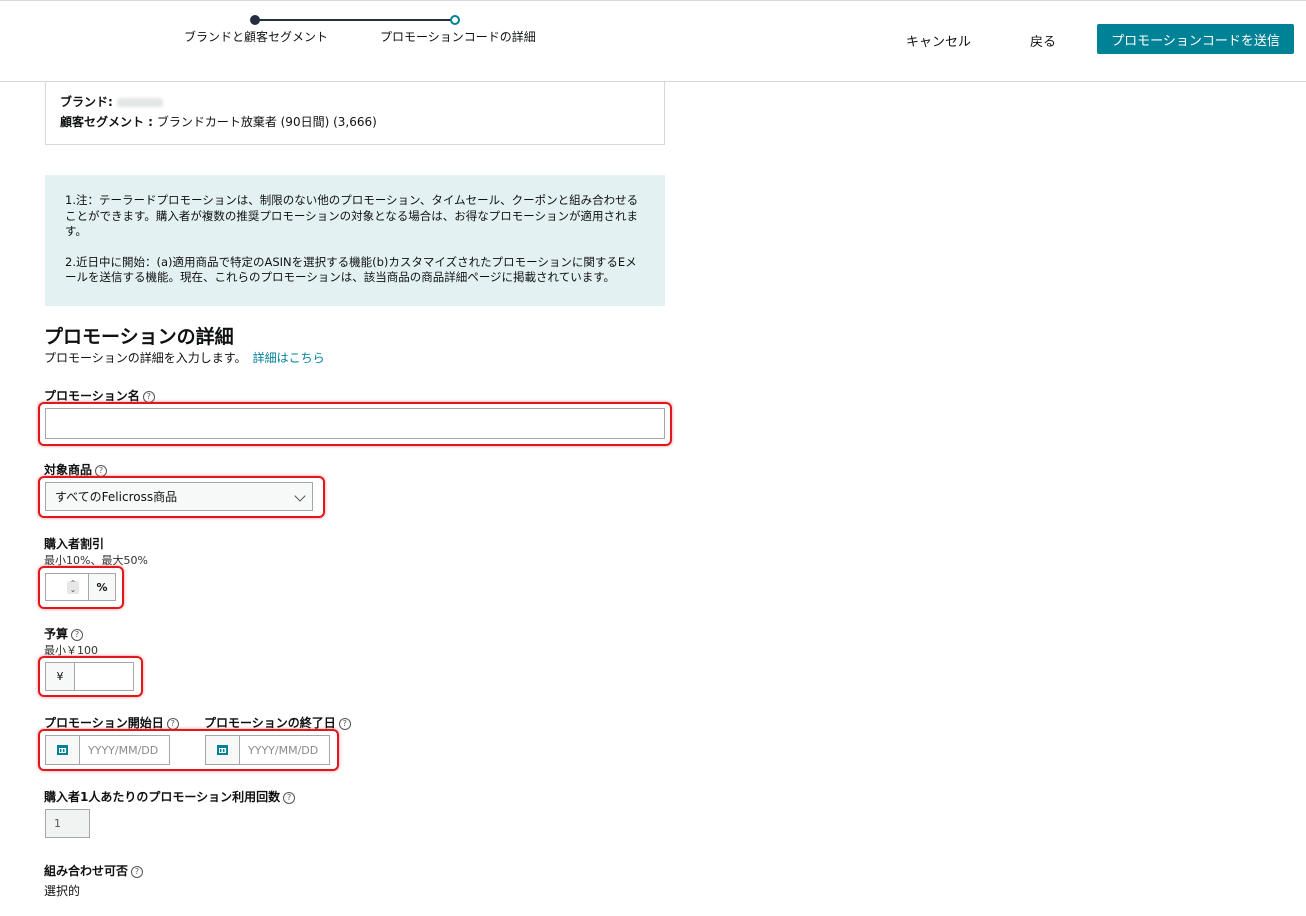  I want to click on step1-label: ブランドと顧客セグメント, so click(256, 36).